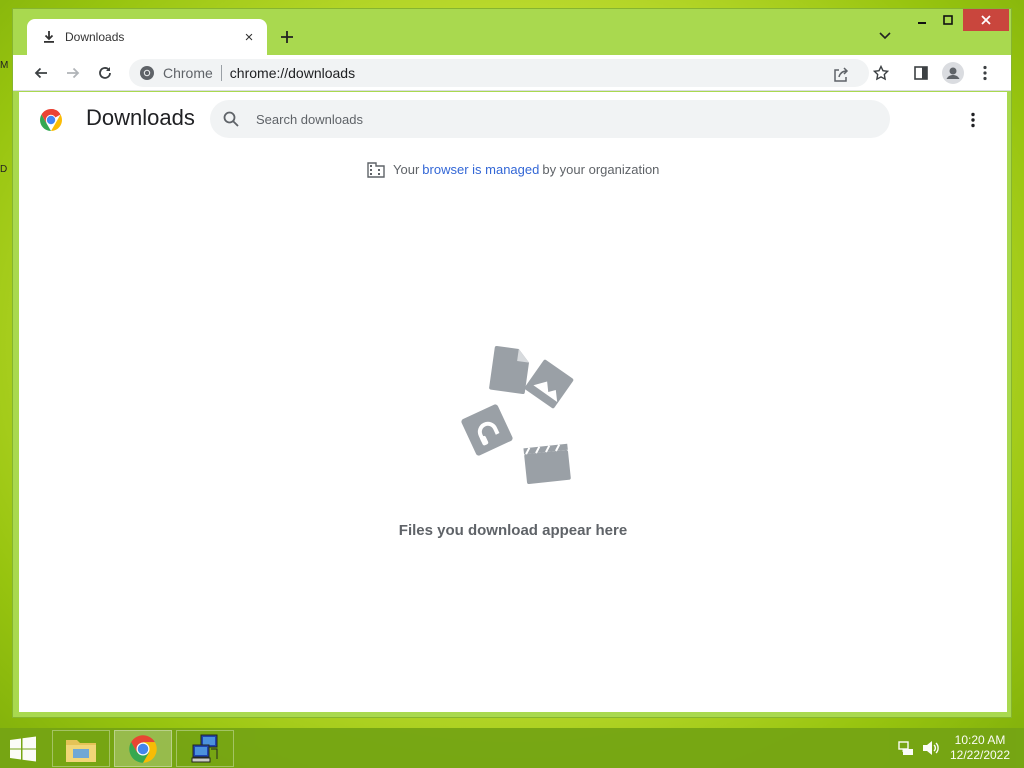 Image resolution: width=1024 pixels, height=768 pixels. I want to click on forward-icon, so click(73, 73).